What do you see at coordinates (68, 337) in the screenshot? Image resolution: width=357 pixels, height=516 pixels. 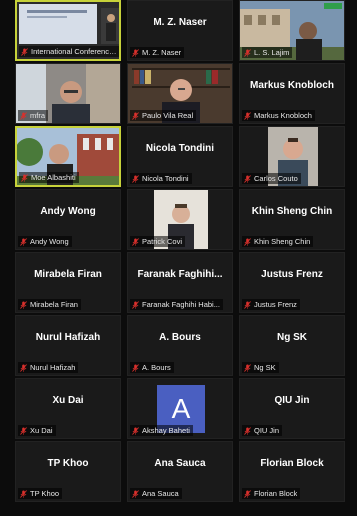 I see `participant-display-name: Nurul Hafizah` at bounding box center [68, 337].